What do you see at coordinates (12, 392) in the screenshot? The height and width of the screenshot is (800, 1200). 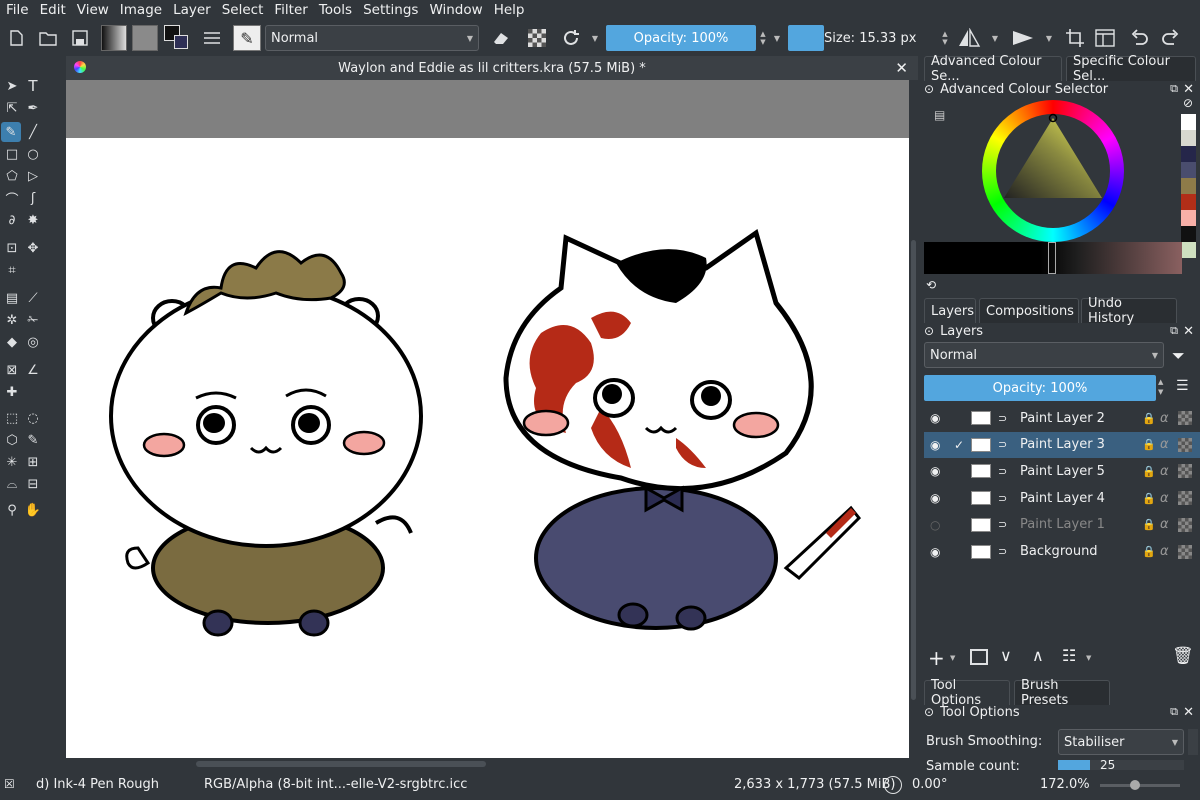 I see `reference-tool-icon: ✚` at bounding box center [12, 392].